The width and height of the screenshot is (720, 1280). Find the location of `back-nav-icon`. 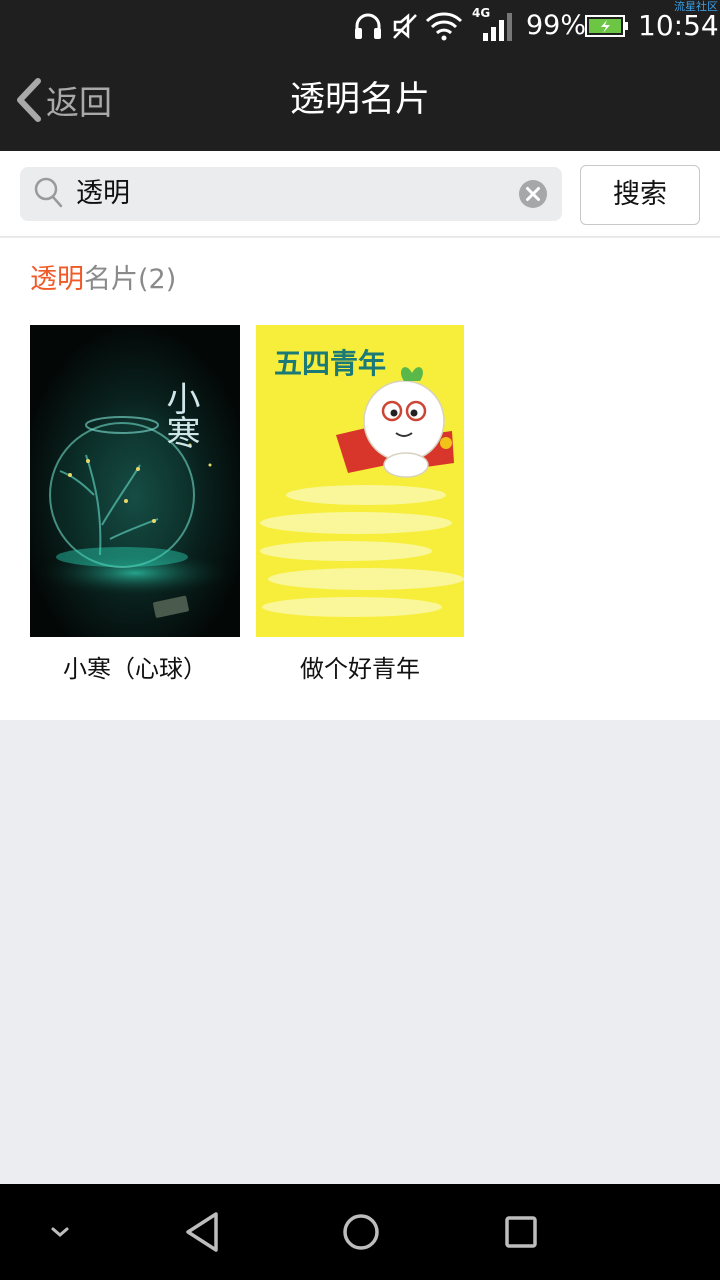

back-nav-icon is located at coordinates (202, 1232).